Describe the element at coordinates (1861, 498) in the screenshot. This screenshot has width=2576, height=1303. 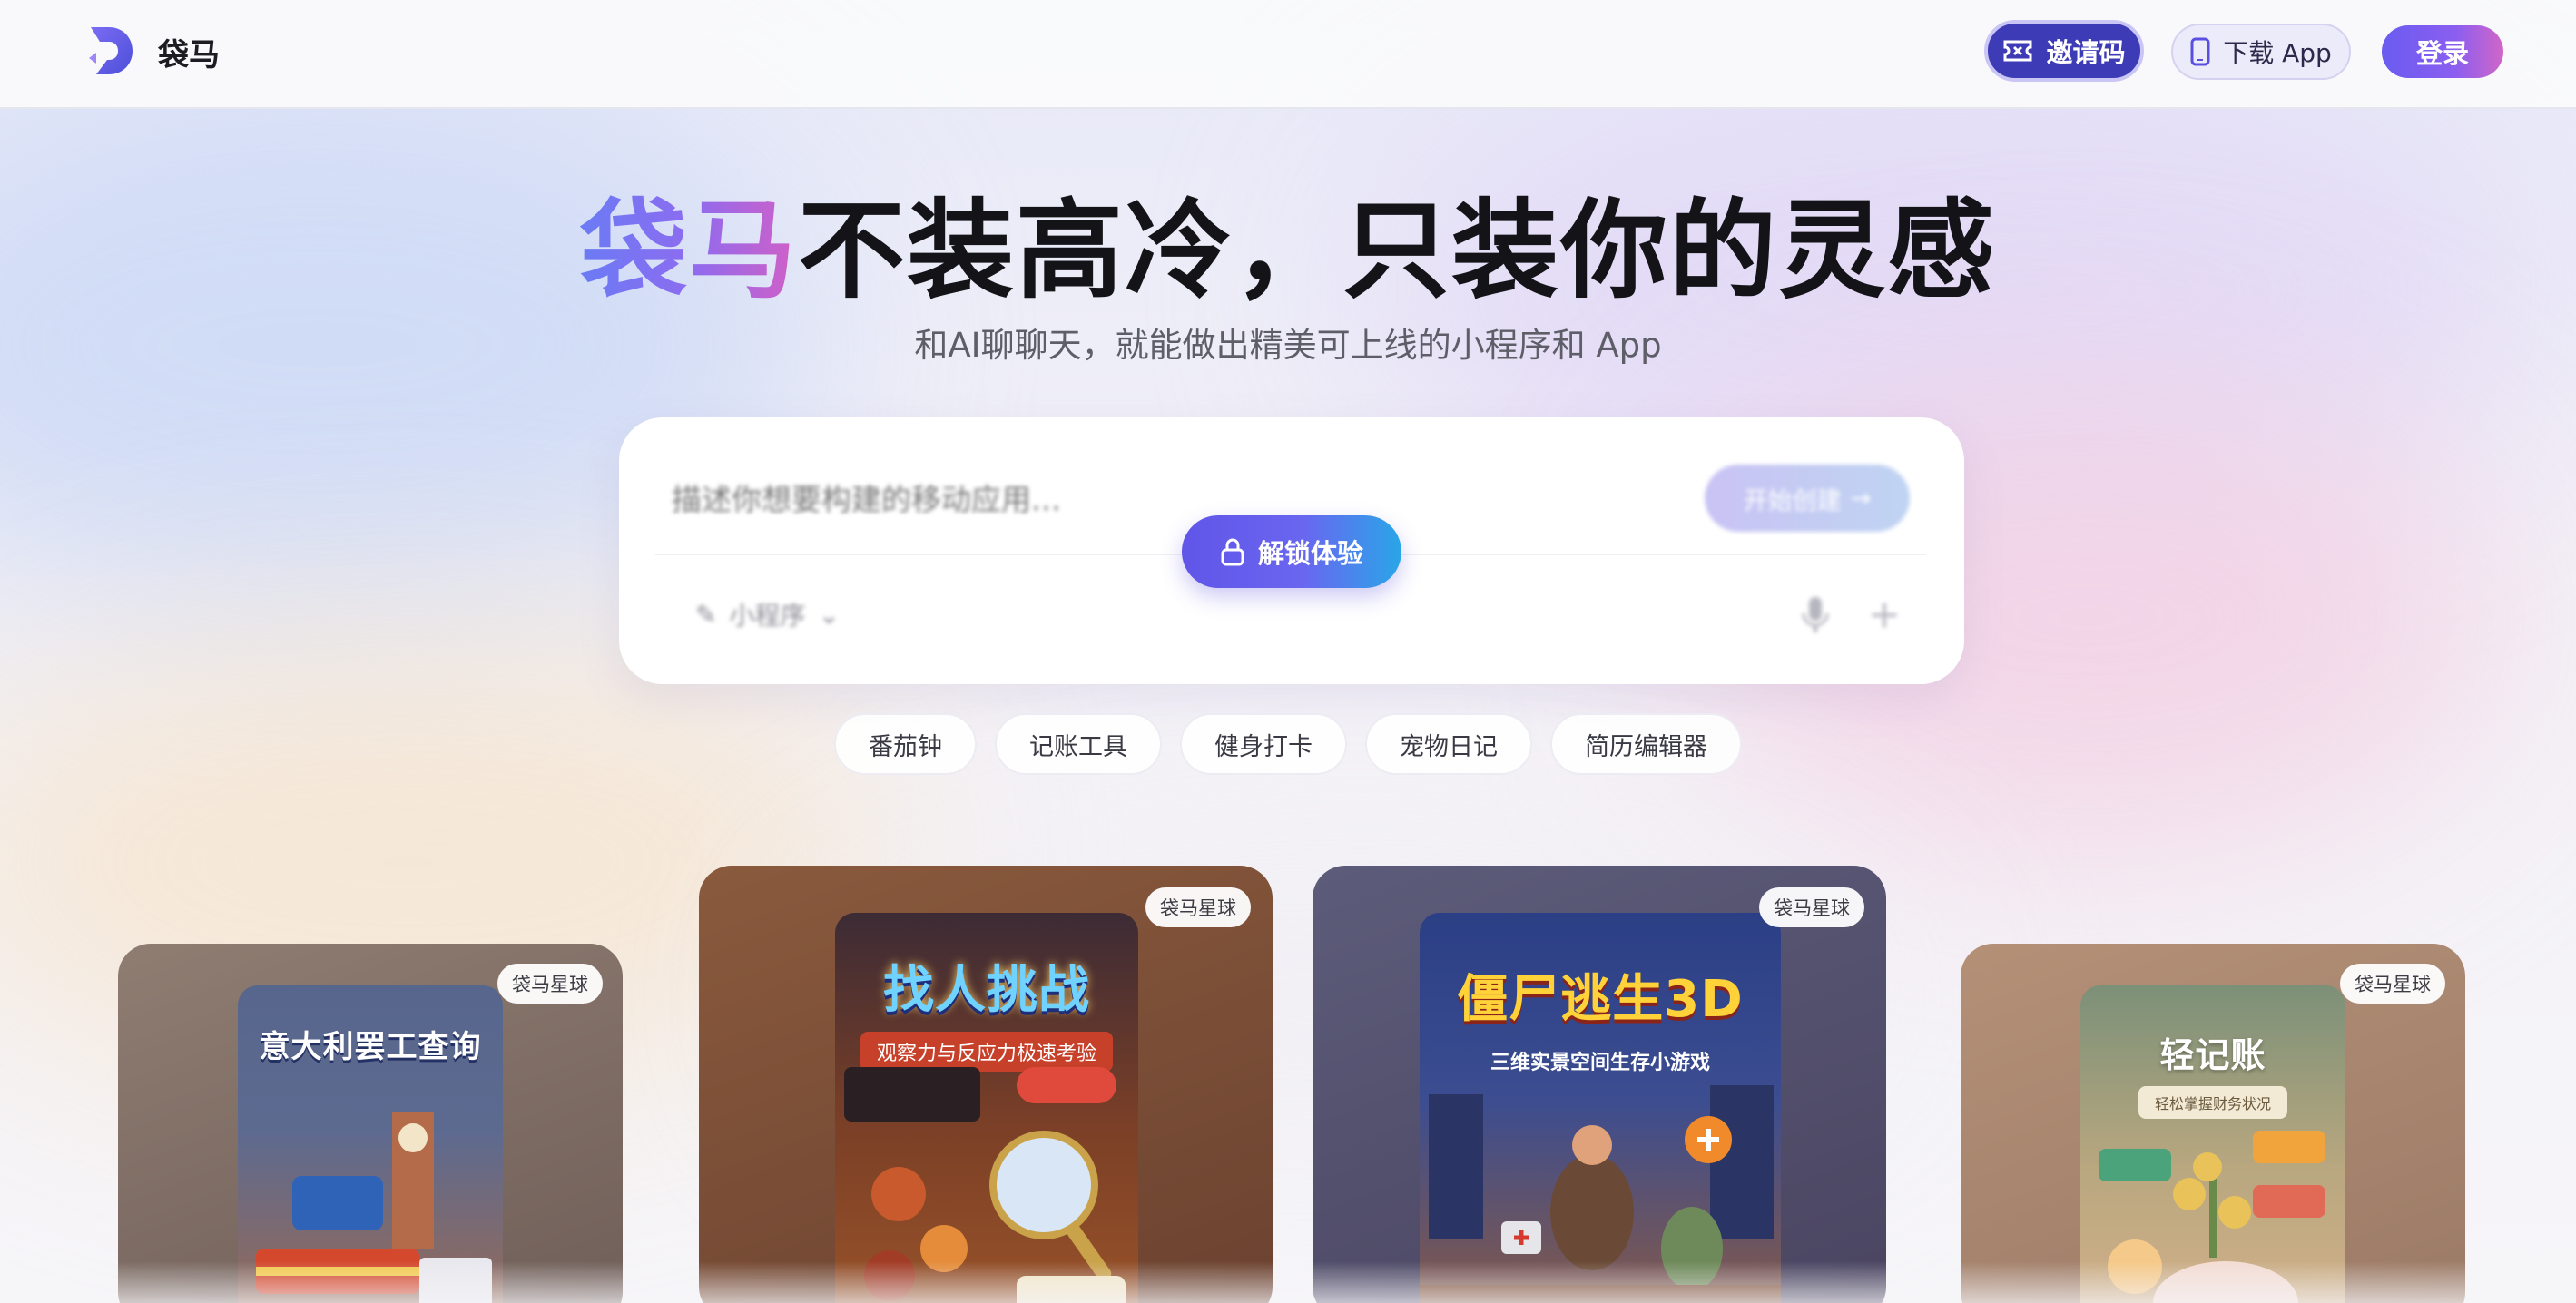
I see `arrow-right-icon: →` at that location.